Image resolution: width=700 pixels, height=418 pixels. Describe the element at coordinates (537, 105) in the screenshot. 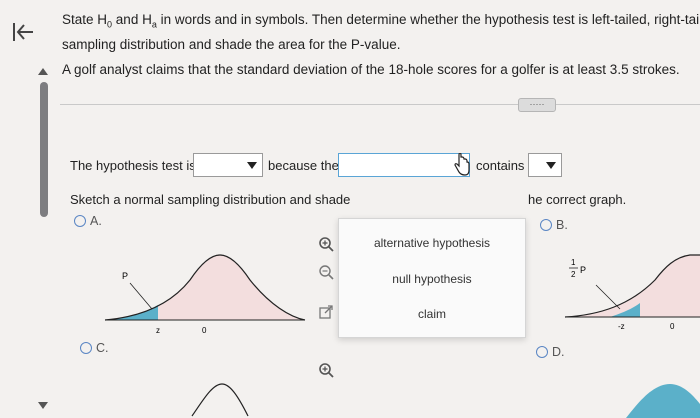

I see `more-button: ·····` at that location.